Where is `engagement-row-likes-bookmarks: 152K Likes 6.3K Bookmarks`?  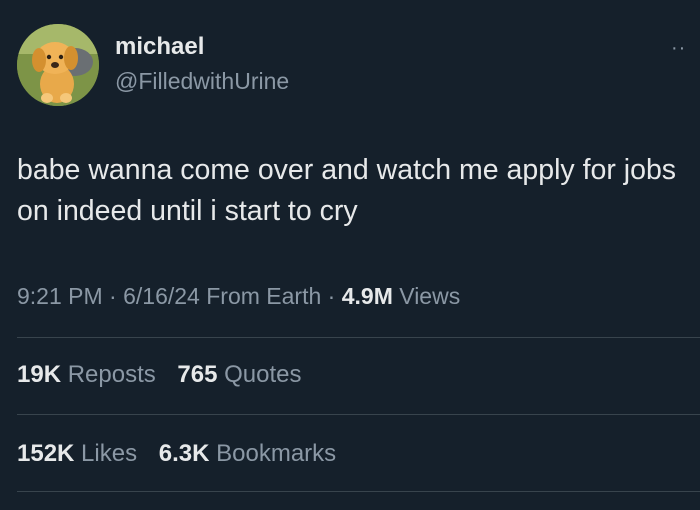 engagement-row-likes-bookmarks: 152K Likes 6.3K Bookmarks is located at coordinates (184, 454).